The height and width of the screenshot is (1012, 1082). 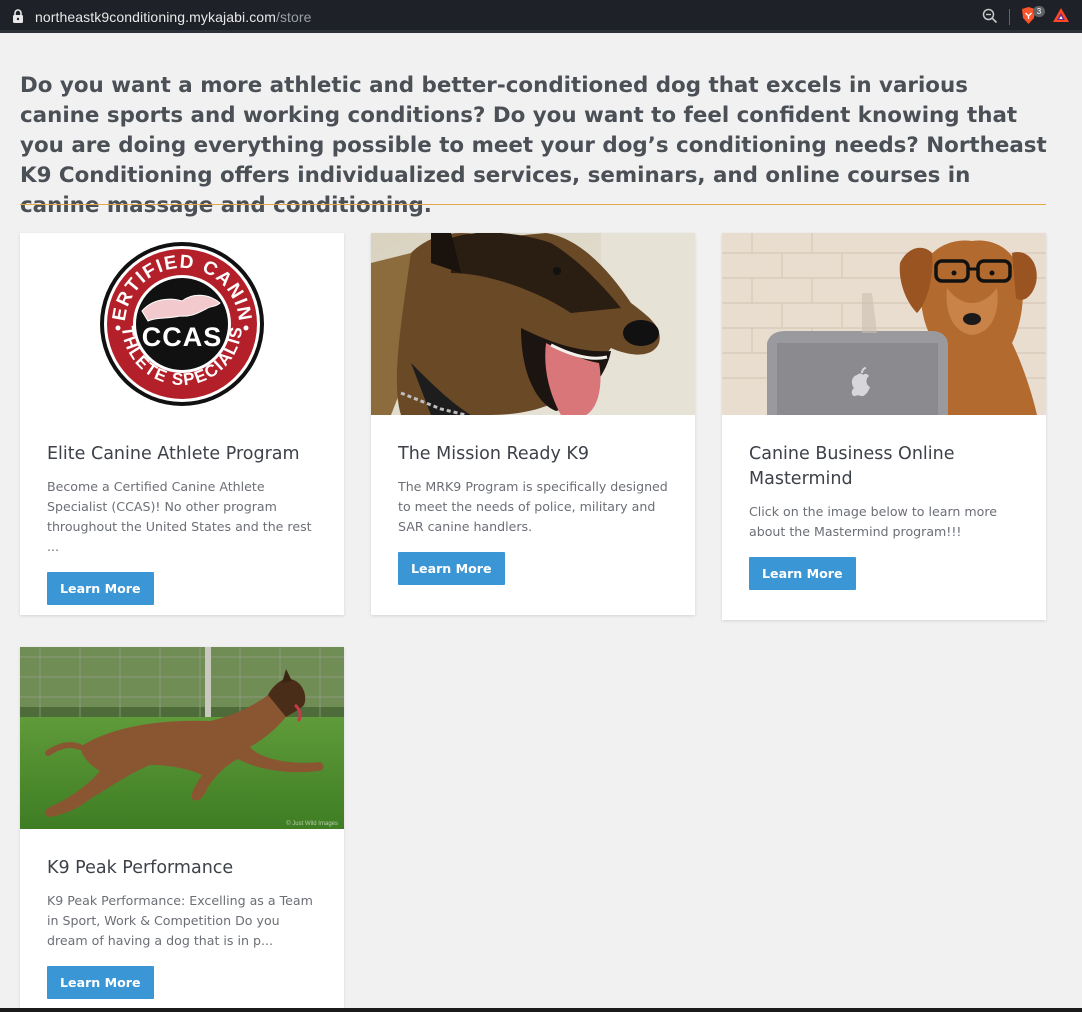 What do you see at coordinates (990, 16) in the screenshot?
I see `zoom-out-icon` at bounding box center [990, 16].